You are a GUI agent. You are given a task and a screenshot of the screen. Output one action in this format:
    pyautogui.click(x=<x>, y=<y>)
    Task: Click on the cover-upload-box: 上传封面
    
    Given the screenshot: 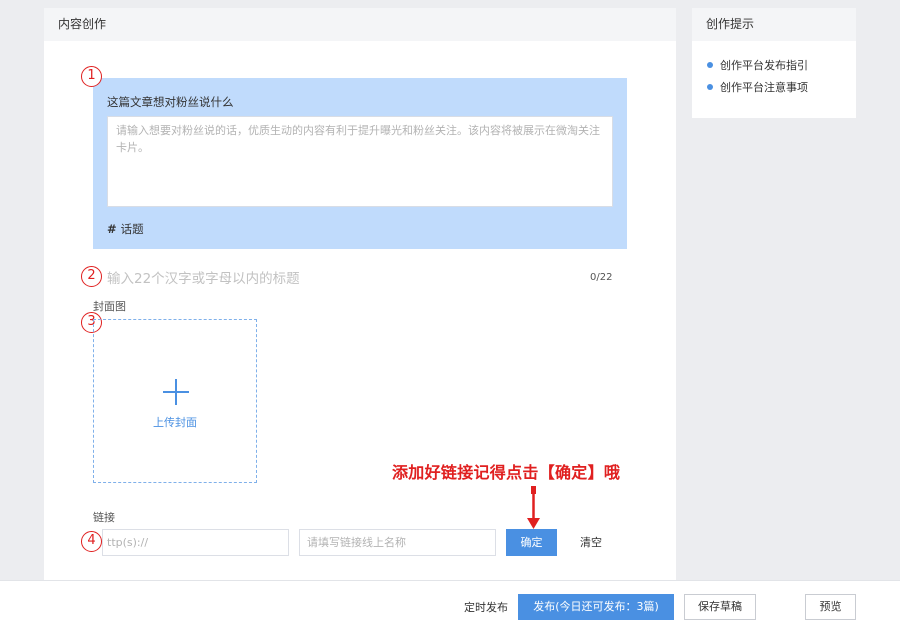 What is the action you would take?
    pyautogui.click(x=175, y=401)
    